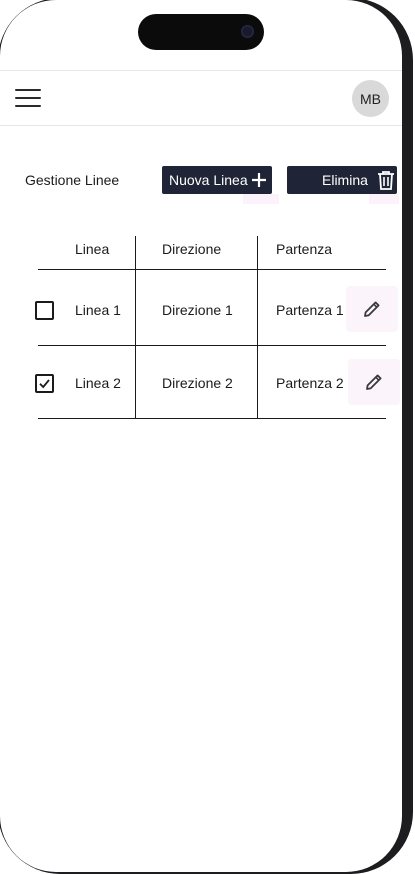 The height and width of the screenshot is (874, 415). What do you see at coordinates (92, 249) in the screenshot?
I see `column-header-linea: Linea` at bounding box center [92, 249].